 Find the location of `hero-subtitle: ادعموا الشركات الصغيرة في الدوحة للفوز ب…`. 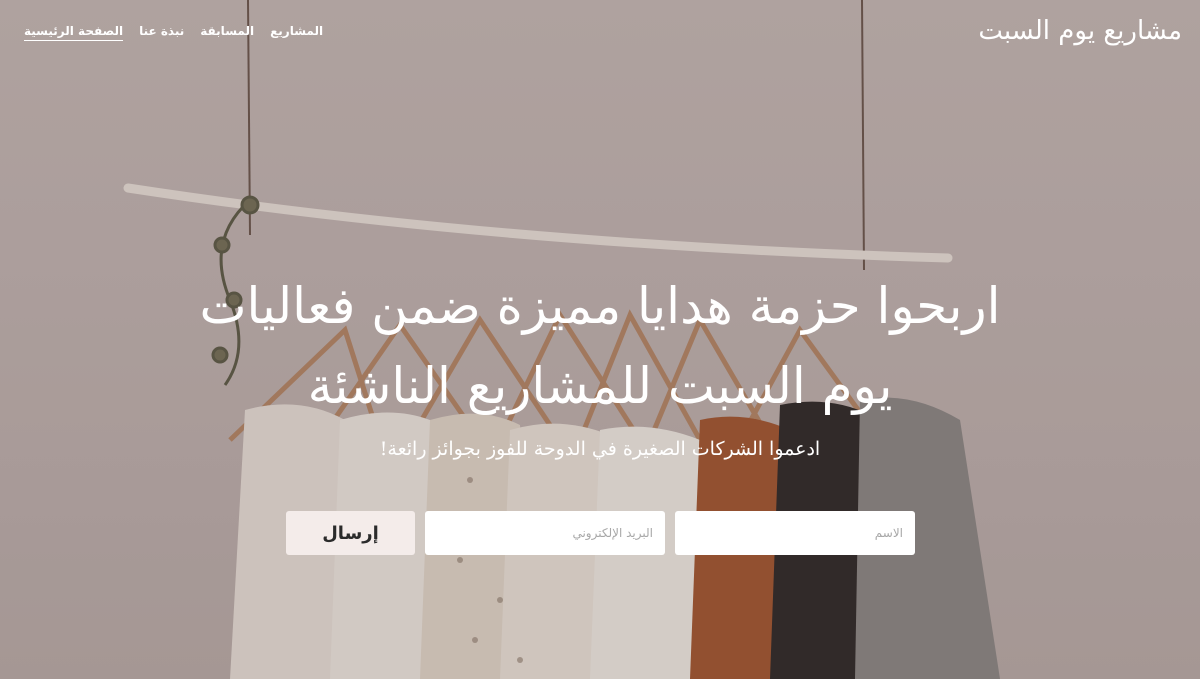

hero-subtitle: ادعموا الشركات الصغيرة في الدوحة للفوز ب… is located at coordinates (600, 449).